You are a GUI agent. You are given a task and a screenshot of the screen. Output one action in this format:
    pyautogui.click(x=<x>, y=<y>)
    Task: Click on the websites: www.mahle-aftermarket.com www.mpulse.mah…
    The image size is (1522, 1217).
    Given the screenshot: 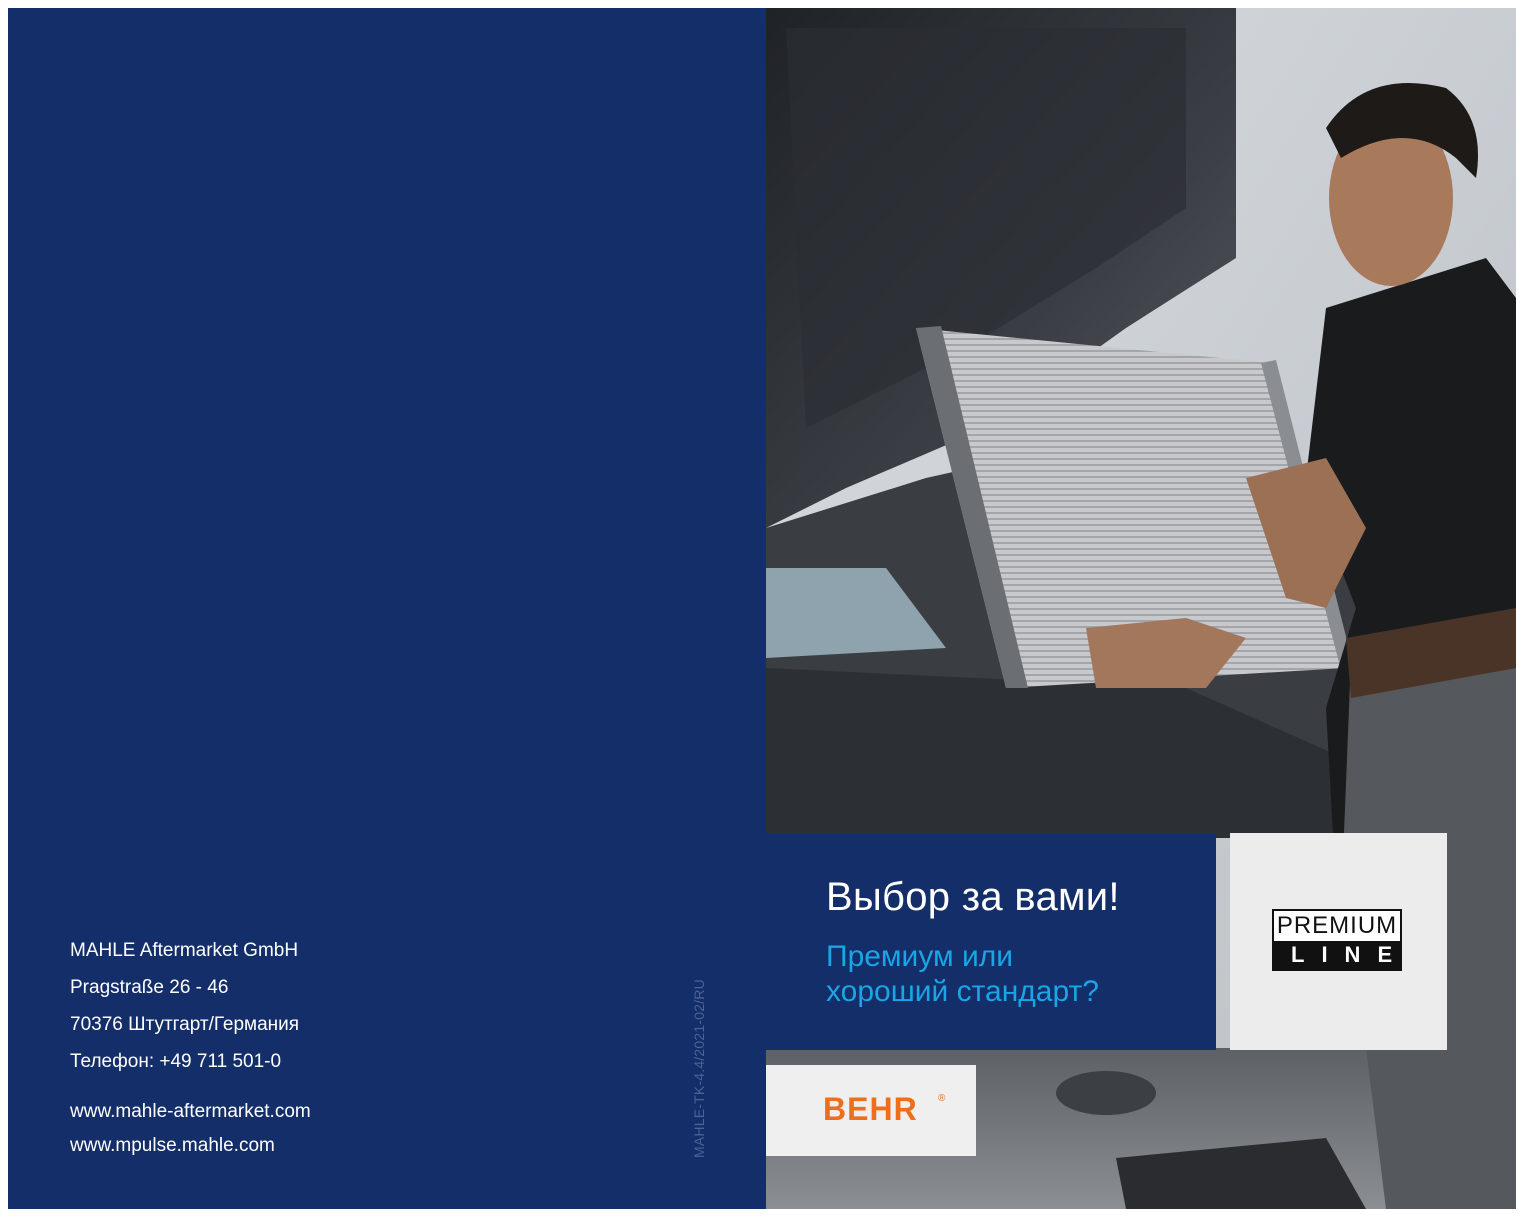 What is the action you would take?
    pyautogui.click(x=190, y=1129)
    